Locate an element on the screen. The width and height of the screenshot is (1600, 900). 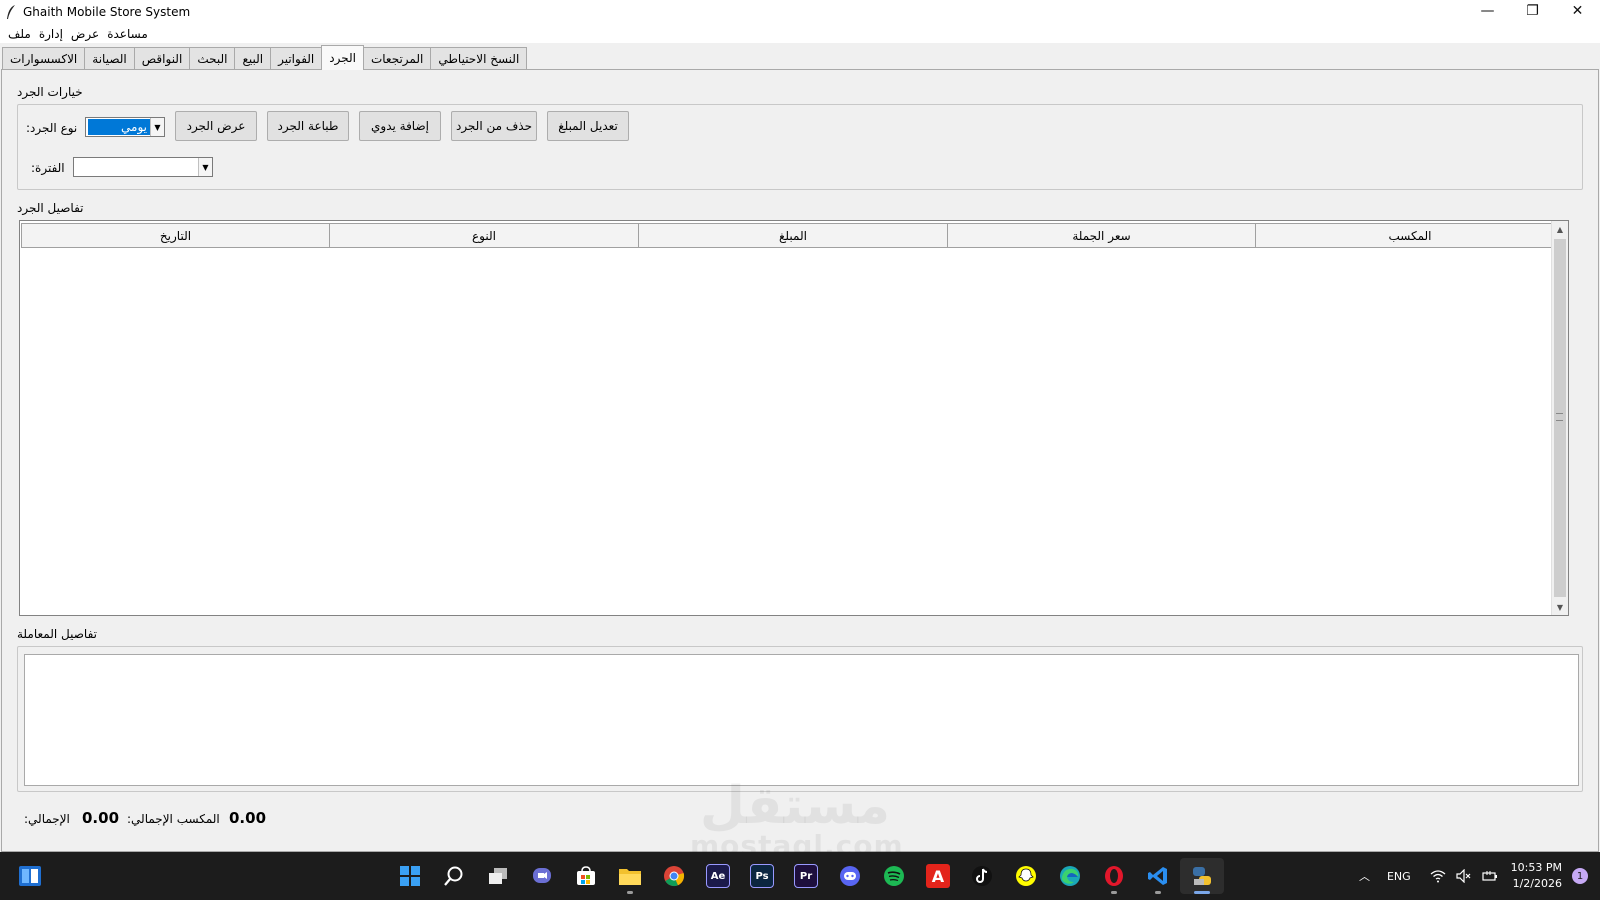
window-title: Ghaith Mobile Store System is located at coordinates (107, 12).